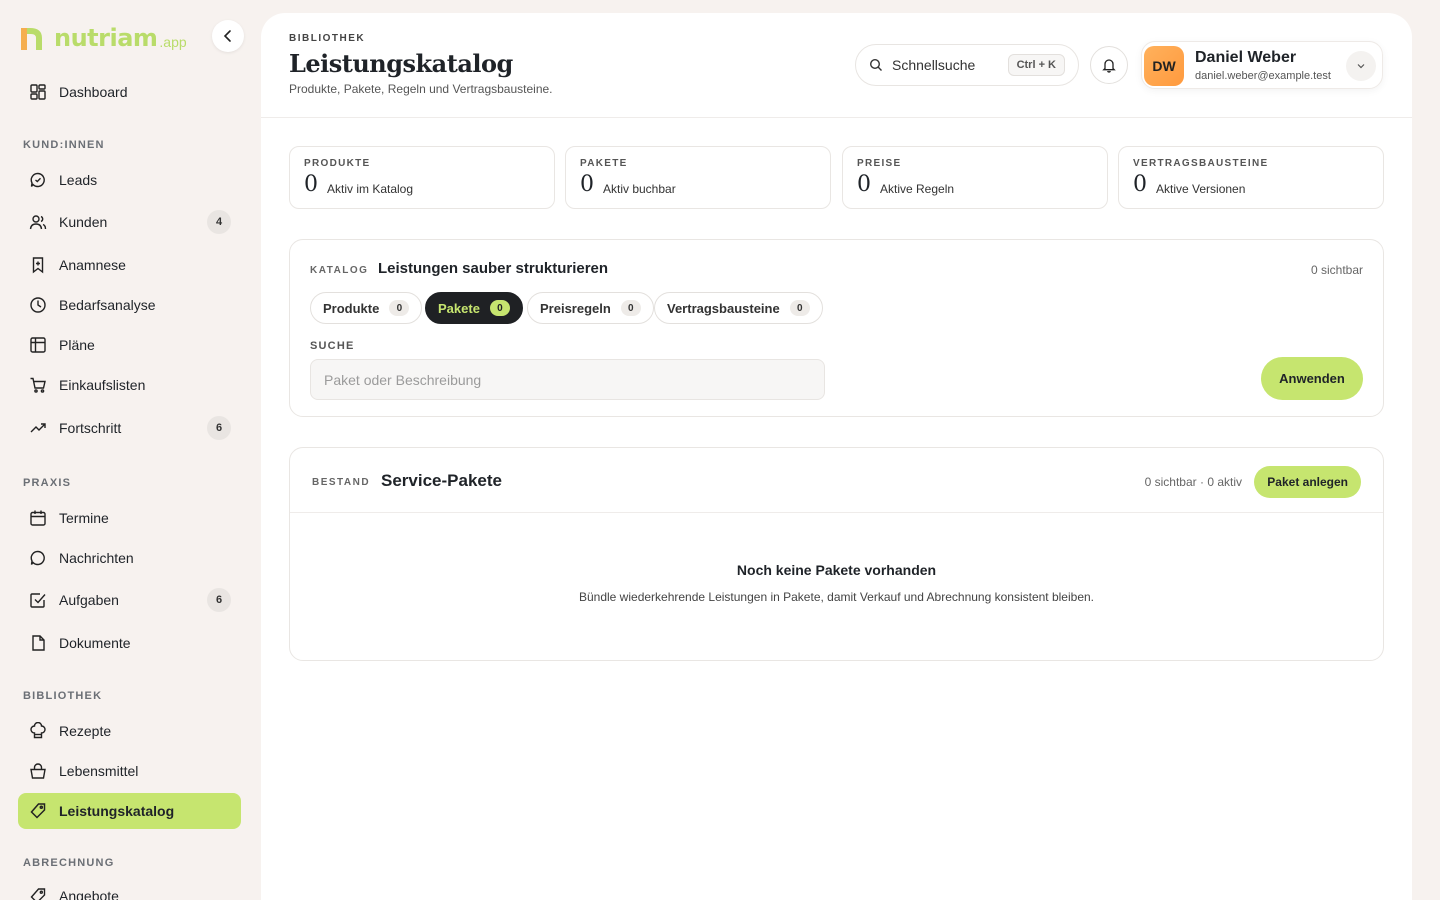 The width and height of the screenshot is (1440, 900). Describe the element at coordinates (723, 308) in the screenshot. I see `tab-label: Vertragsbausteine` at that location.